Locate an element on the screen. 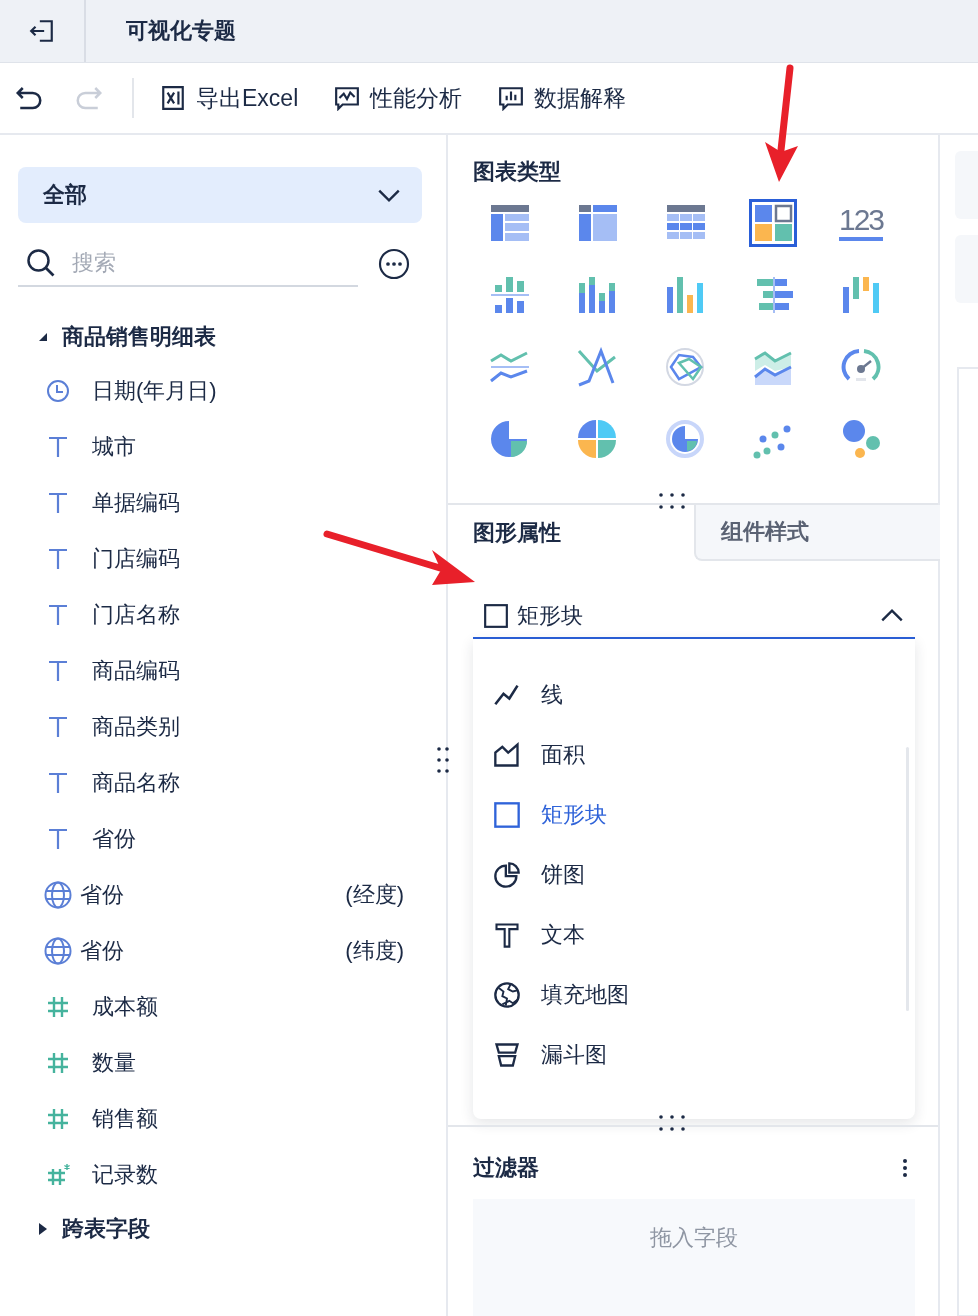  tab: 组件样式 is located at coordinates (817, 533).